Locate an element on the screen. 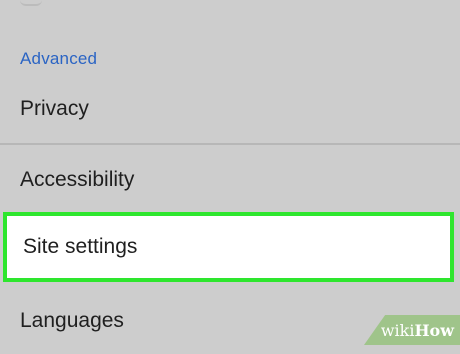 The image size is (460, 354). divider is located at coordinates (230, 144).